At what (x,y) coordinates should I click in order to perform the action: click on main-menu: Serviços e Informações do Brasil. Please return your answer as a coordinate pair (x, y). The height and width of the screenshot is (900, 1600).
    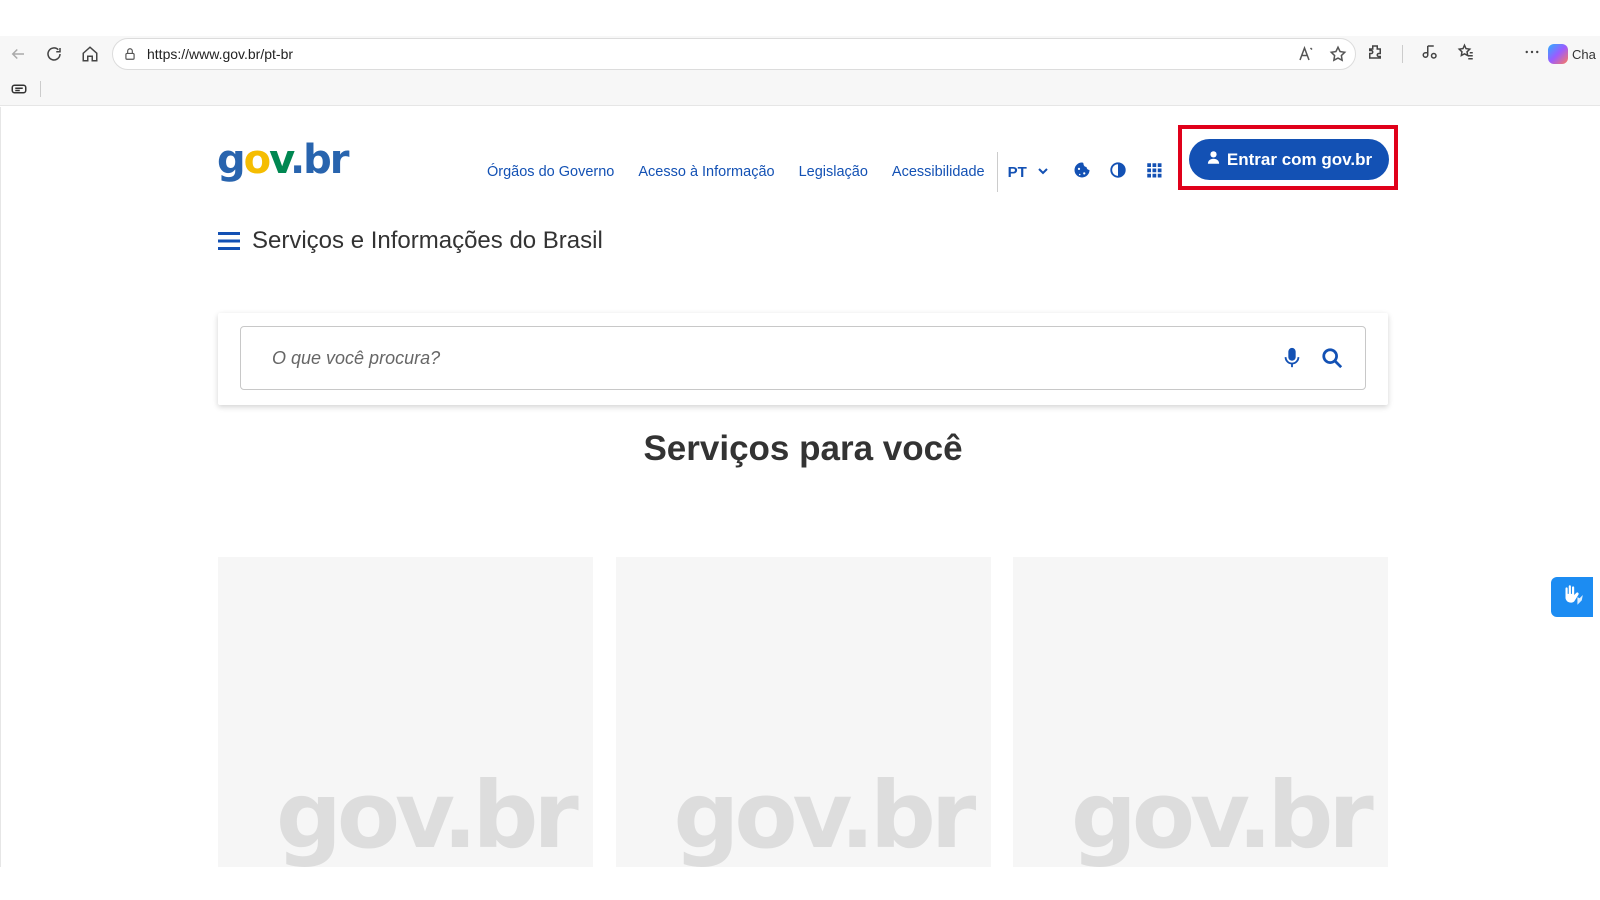
    Looking at the image, I should click on (410, 241).